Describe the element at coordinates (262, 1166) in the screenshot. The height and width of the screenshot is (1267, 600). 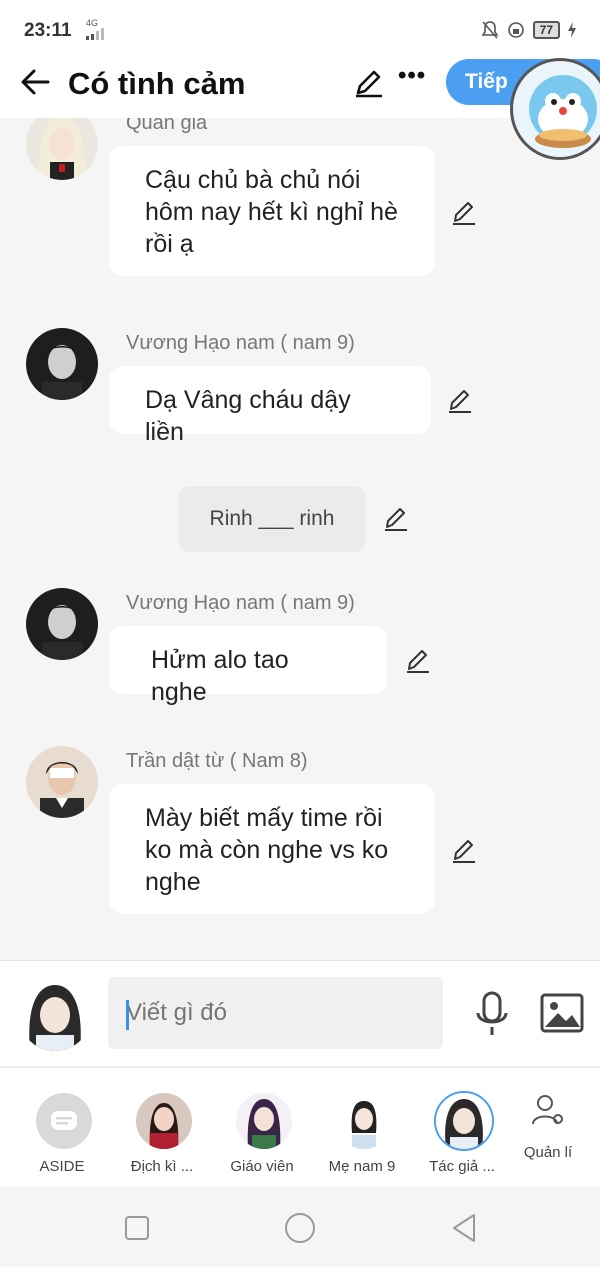
I see `character-label: Giáo viên` at that location.